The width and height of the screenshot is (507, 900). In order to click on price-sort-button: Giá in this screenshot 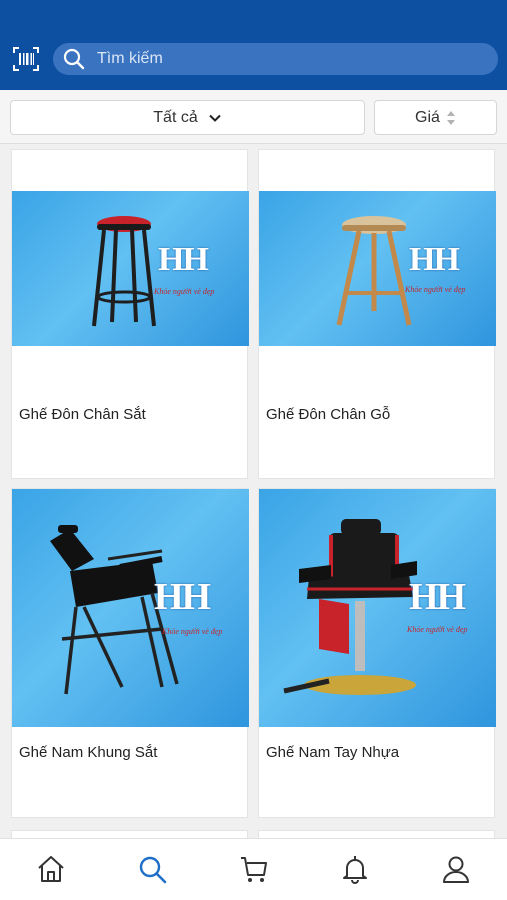, I will do `click(435, 117)`.